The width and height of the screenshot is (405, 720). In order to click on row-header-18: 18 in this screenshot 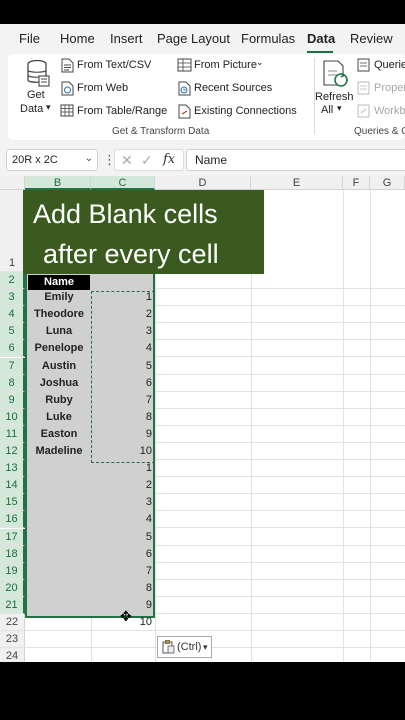, I will do `click(12, 554)`.